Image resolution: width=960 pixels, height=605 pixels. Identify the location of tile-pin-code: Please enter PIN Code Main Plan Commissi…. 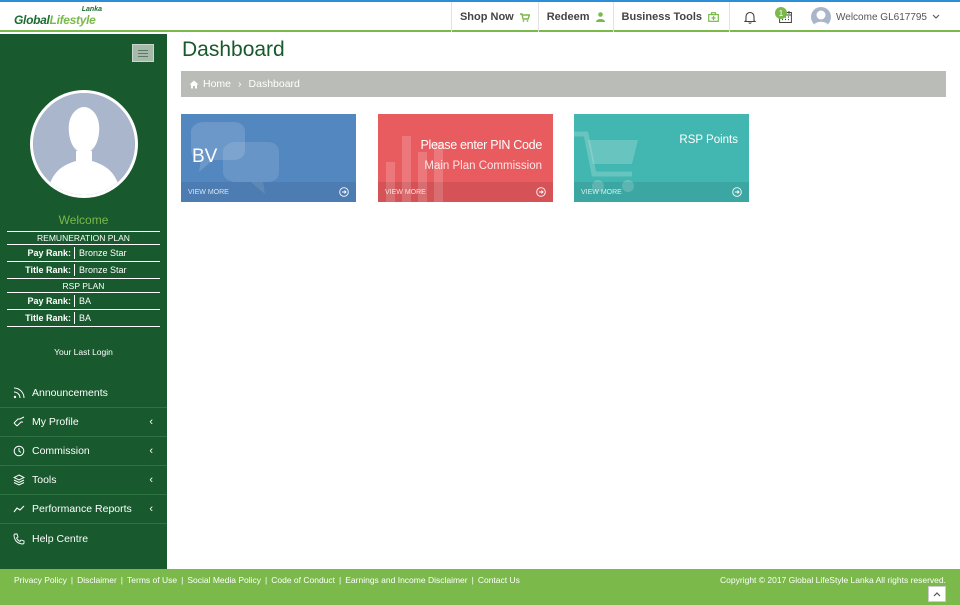
(465, 158).